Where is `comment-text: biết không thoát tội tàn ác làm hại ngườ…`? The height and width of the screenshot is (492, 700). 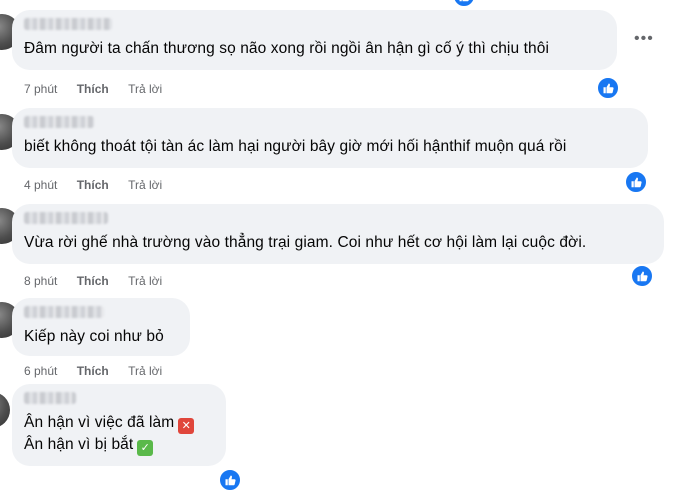
comment-text: biết không thoát tội tàn ác làm hại ngườ… is located at coordinates (295, 146).